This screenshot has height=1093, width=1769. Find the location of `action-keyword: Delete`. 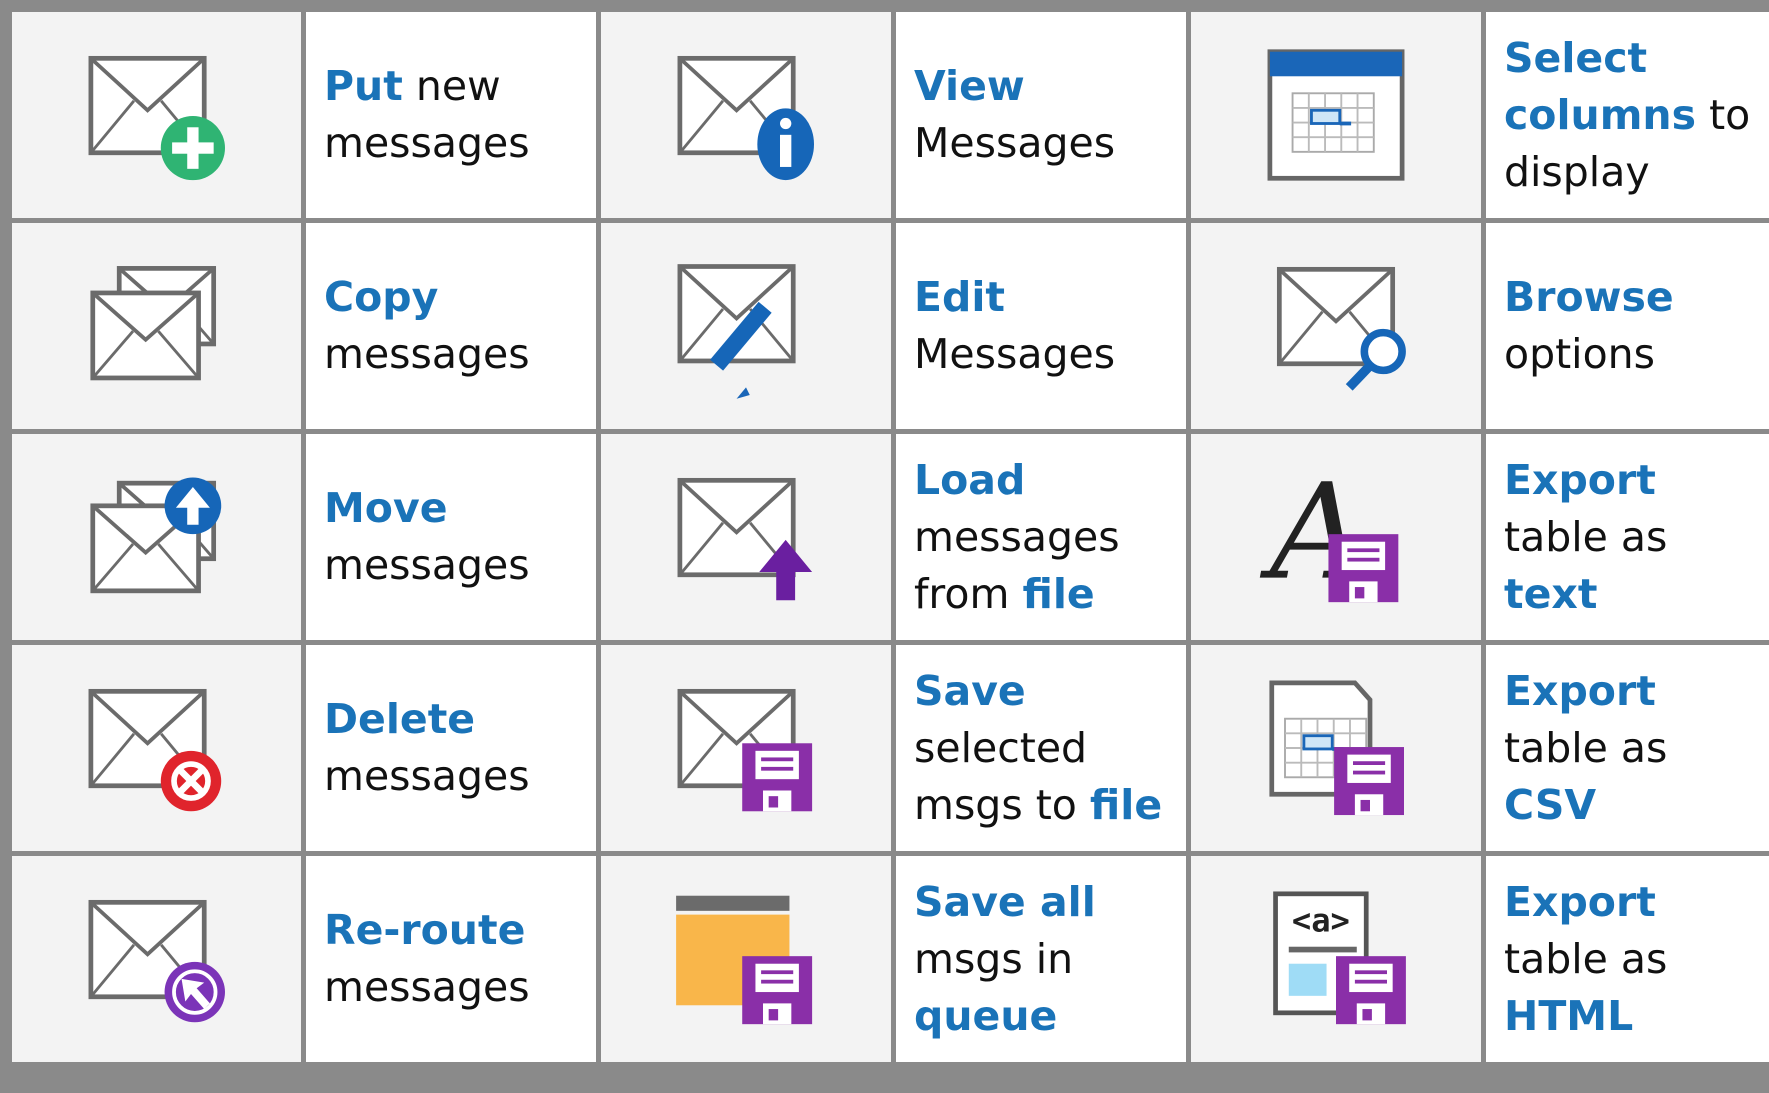

action-keyword: Delete is located at coordinates (400, 719).